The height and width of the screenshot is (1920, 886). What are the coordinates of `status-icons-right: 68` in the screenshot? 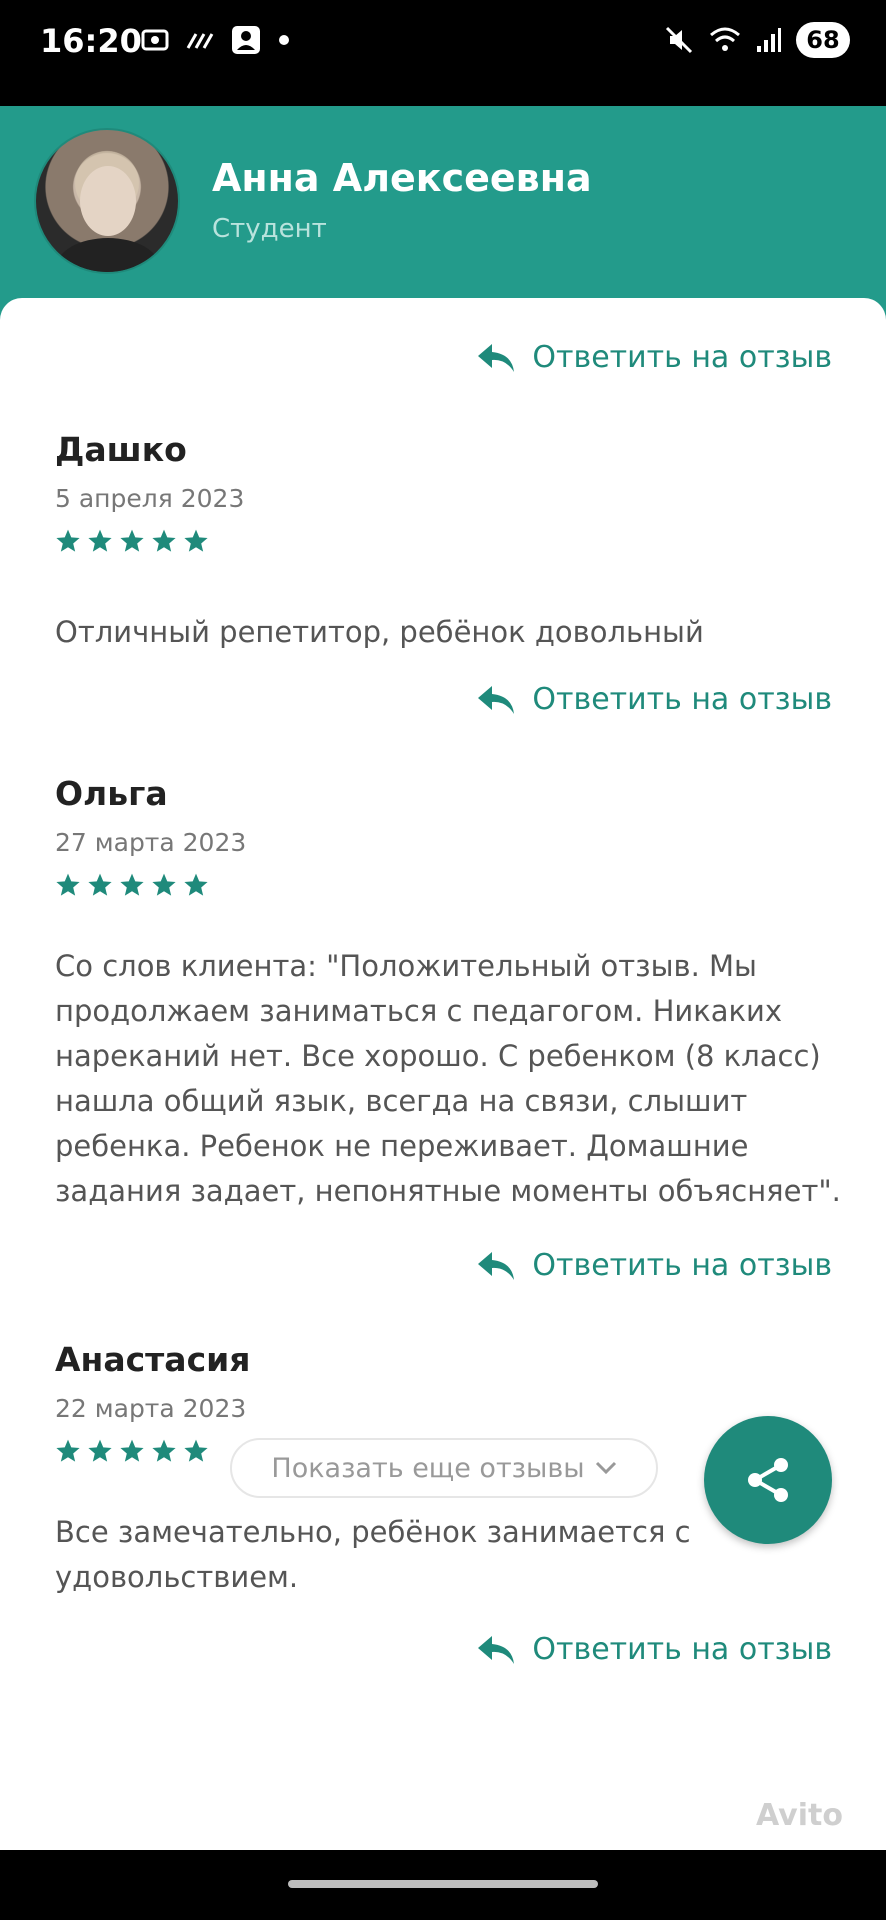 It's located at (757, 40).